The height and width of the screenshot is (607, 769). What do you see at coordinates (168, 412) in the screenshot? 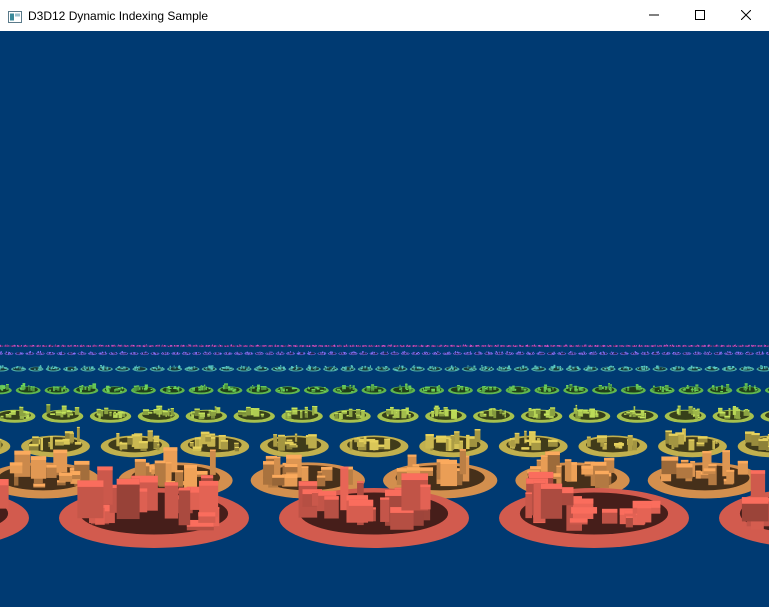
I see `building-block` at bounding box center [168, 412].